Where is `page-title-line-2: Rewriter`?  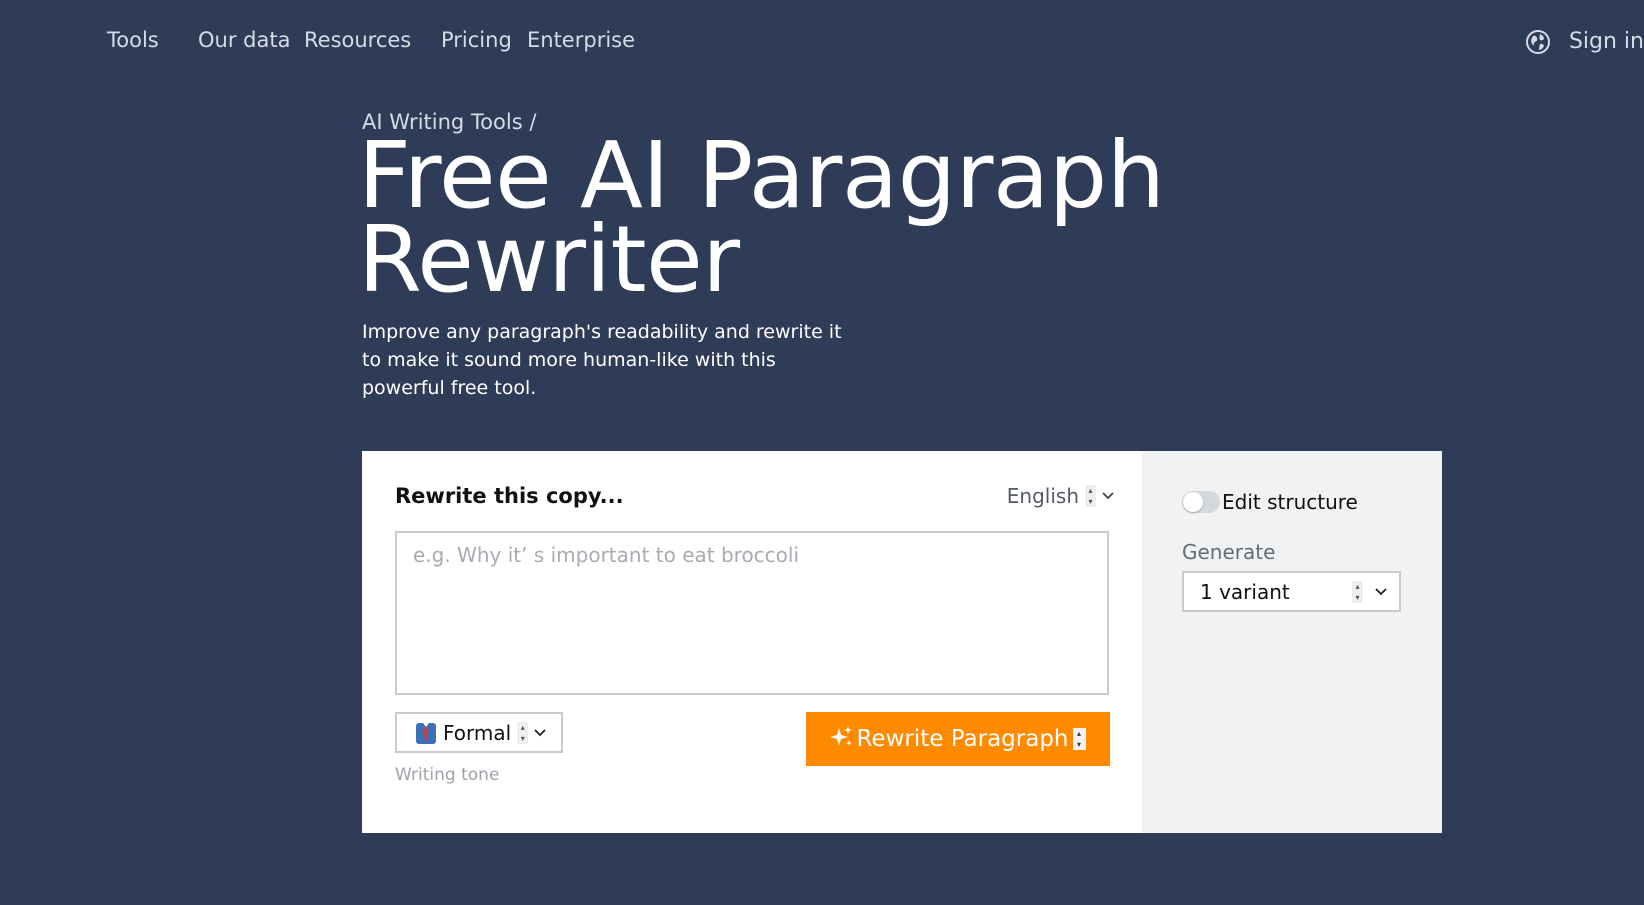
page-title-line-2: Rewriter is located at coordinates (549, 259).